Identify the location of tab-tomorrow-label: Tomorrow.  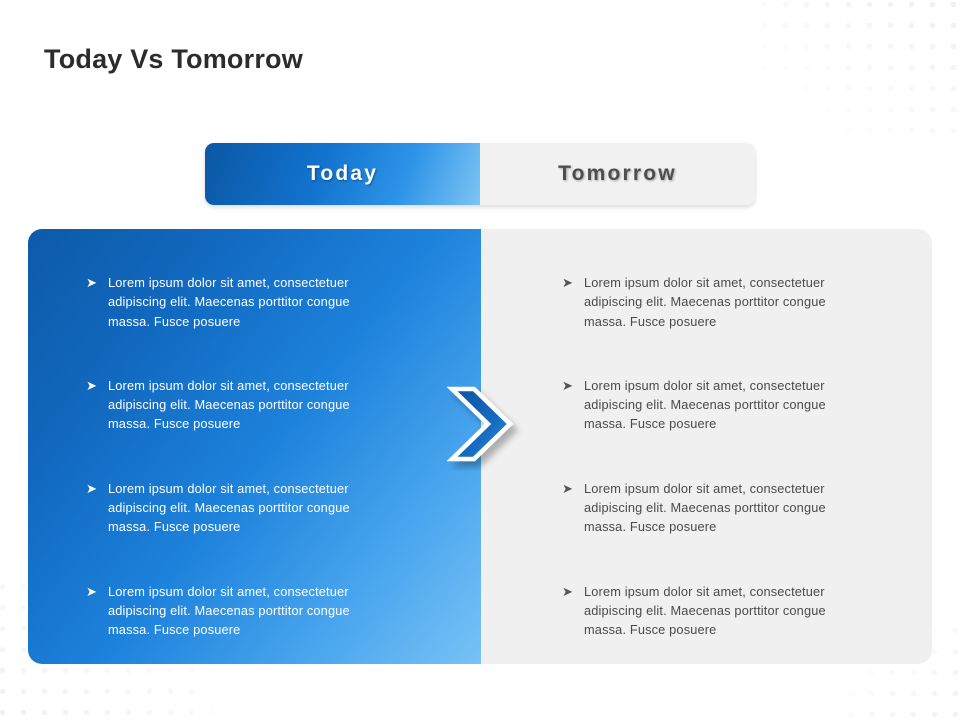
(617, 173).